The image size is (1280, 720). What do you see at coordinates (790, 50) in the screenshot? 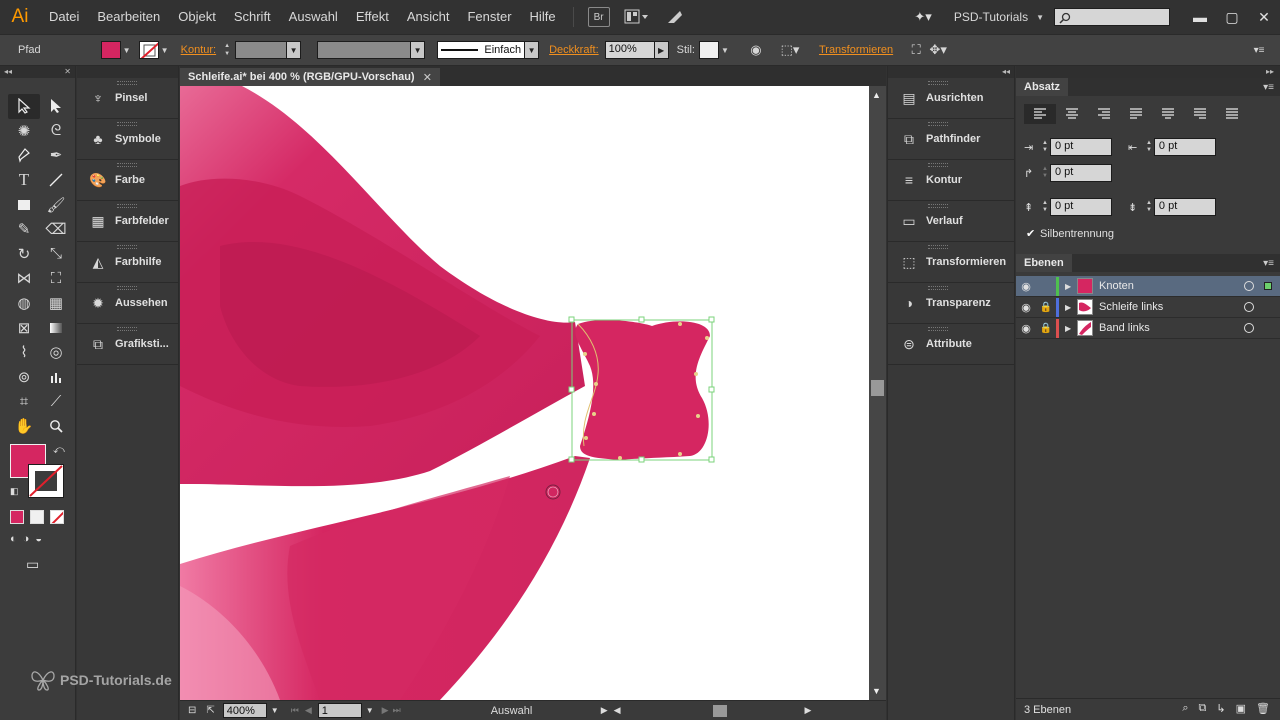
I see `align-options-icon: ⬚▾` at bounding box center [790, 50].